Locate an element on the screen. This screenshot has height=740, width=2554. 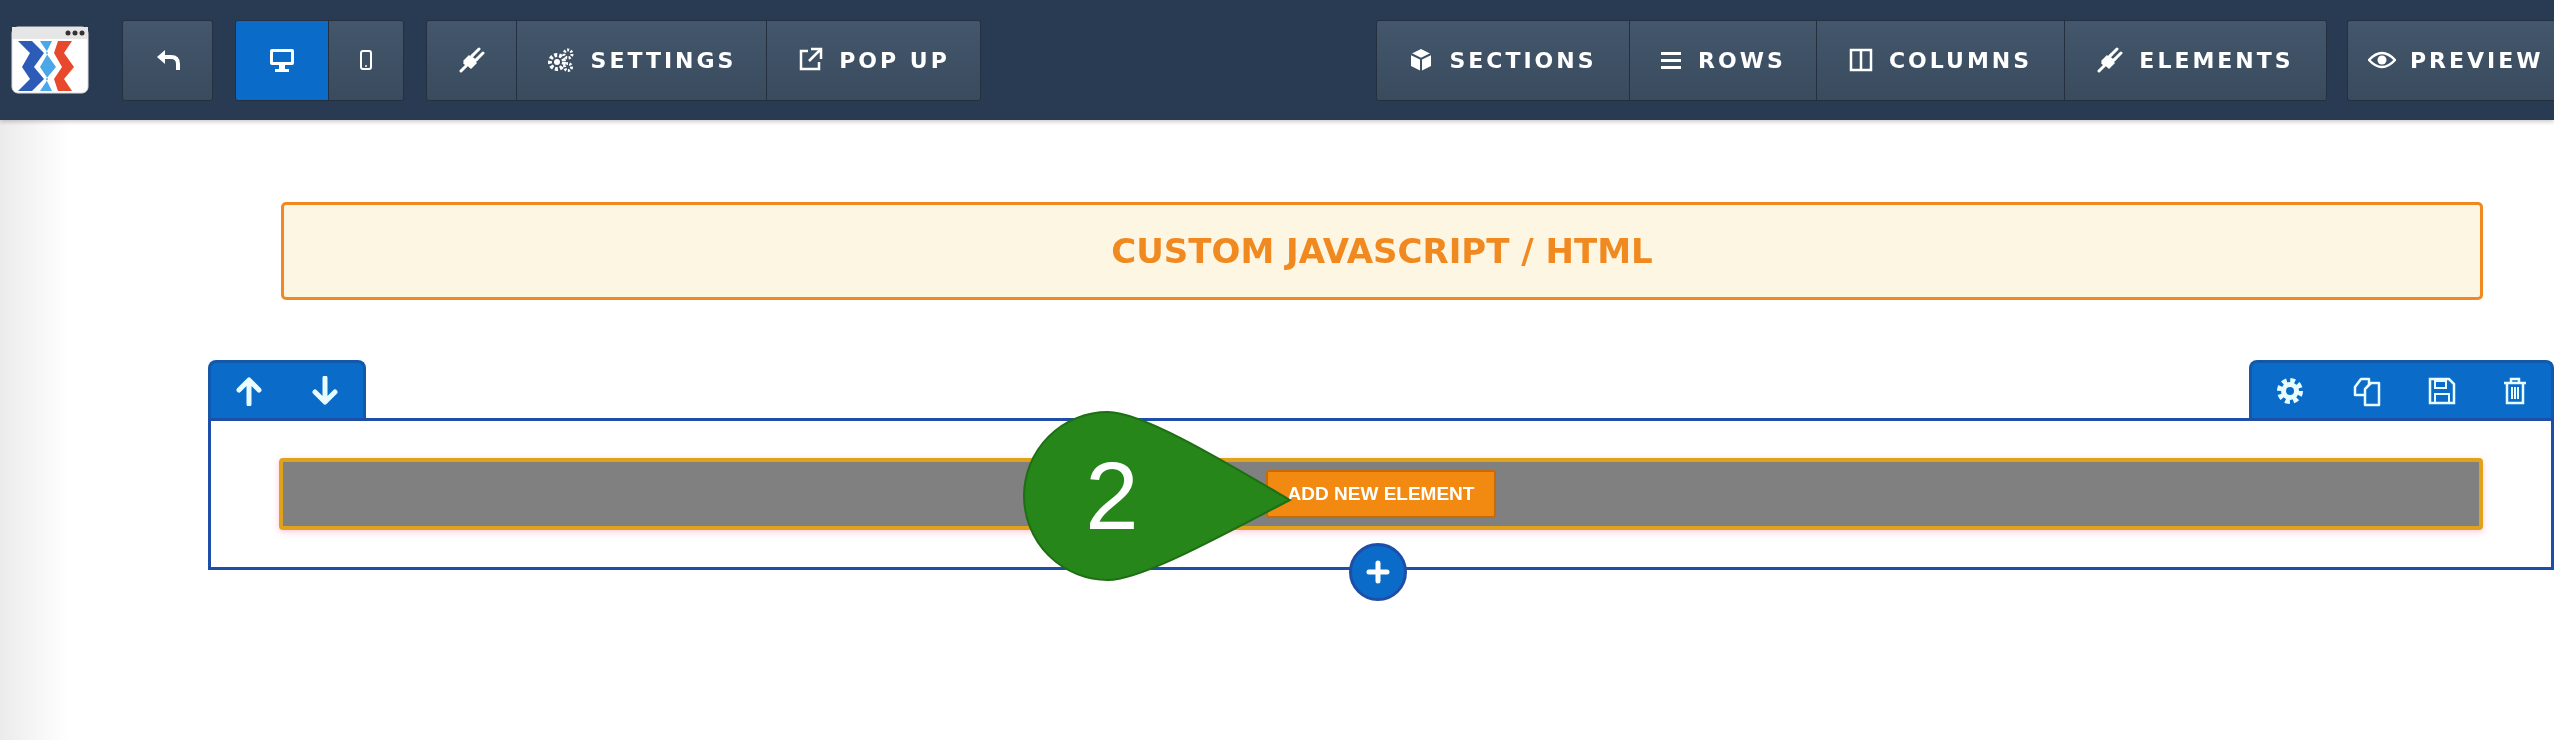
preview-button: PREVIEW is located at coordinates (2451, 60).